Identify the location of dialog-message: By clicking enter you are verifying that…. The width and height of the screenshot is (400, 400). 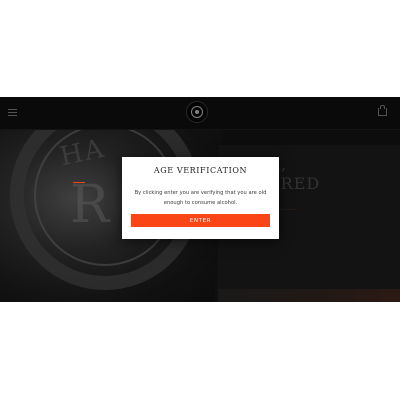
(200, 198).